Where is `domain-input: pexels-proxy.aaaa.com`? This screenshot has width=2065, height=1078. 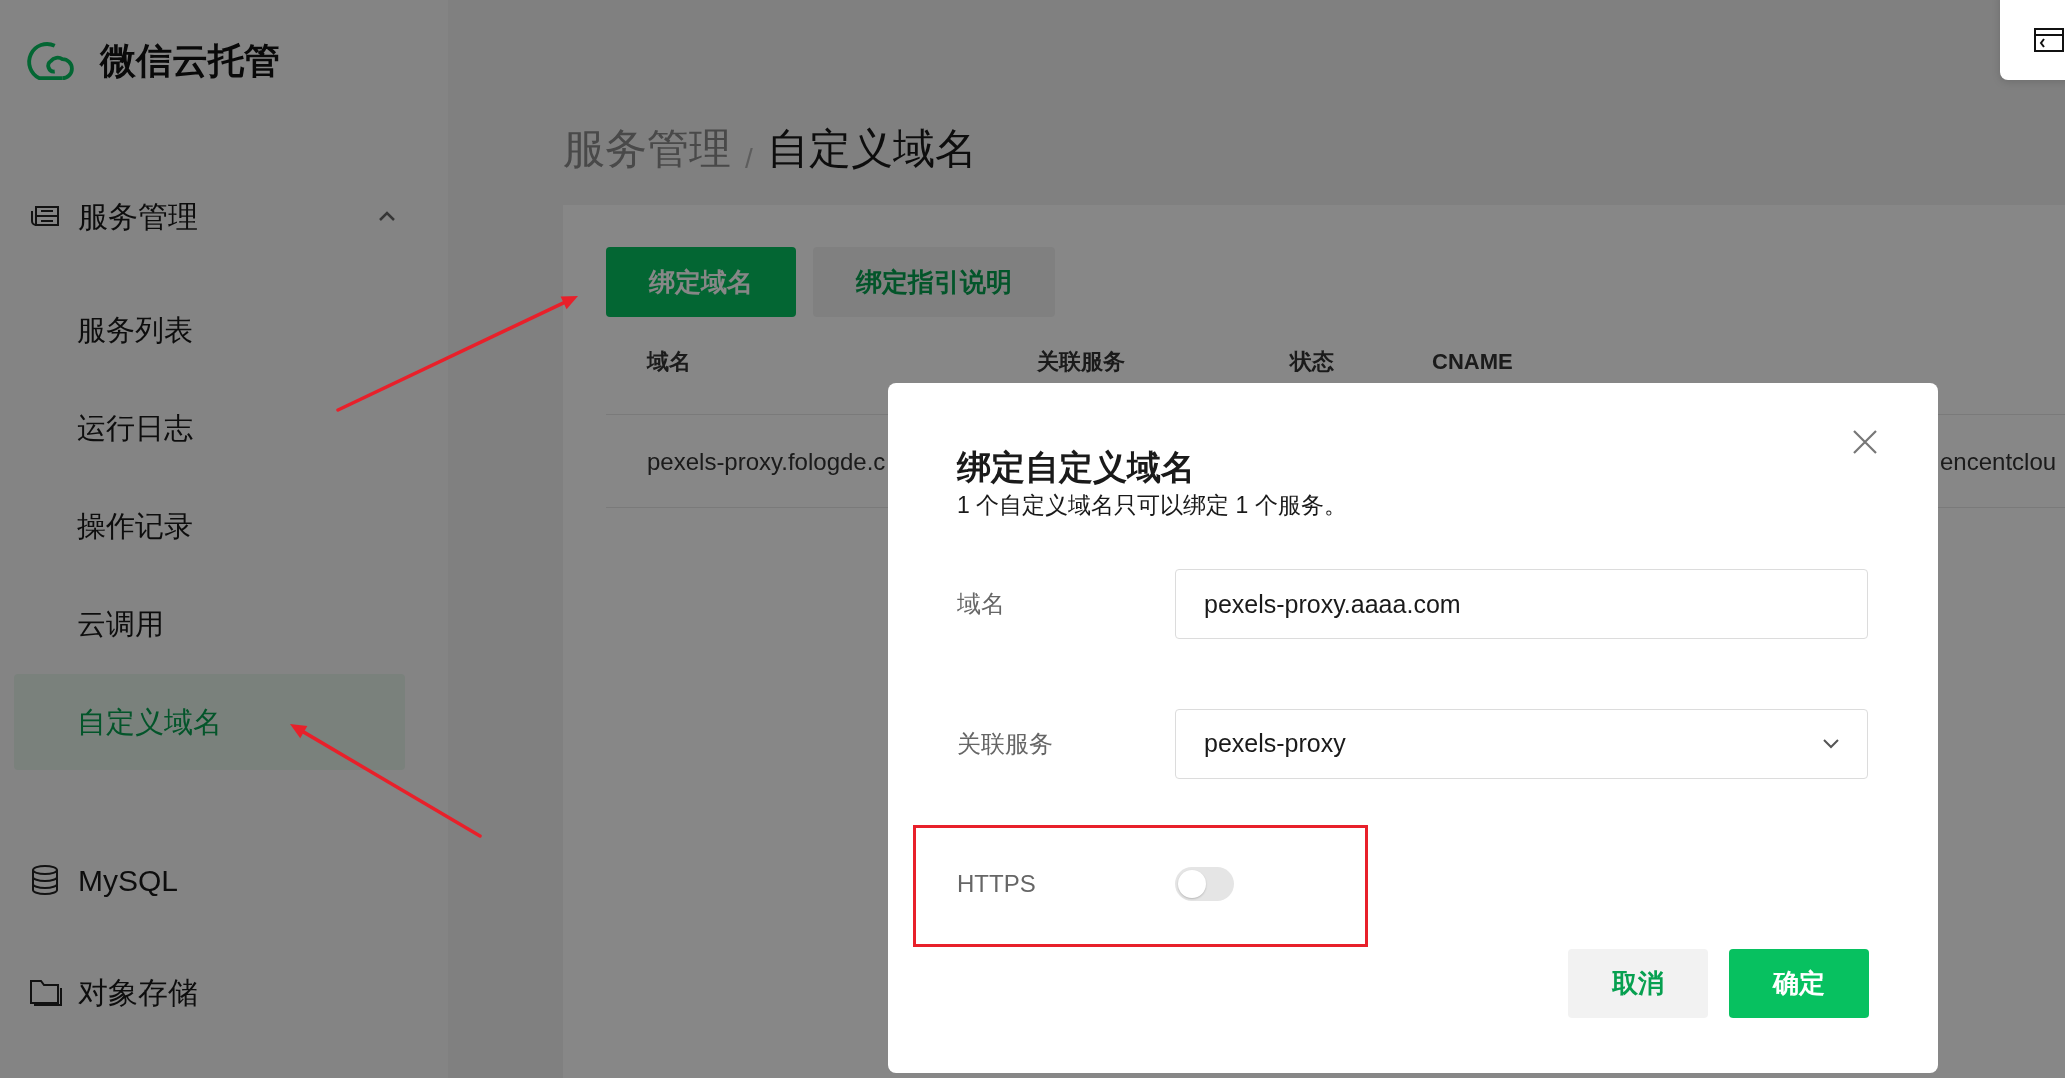 domain-input: pexels-proxy.aaaa.com is located at coordinates (1521, 604).